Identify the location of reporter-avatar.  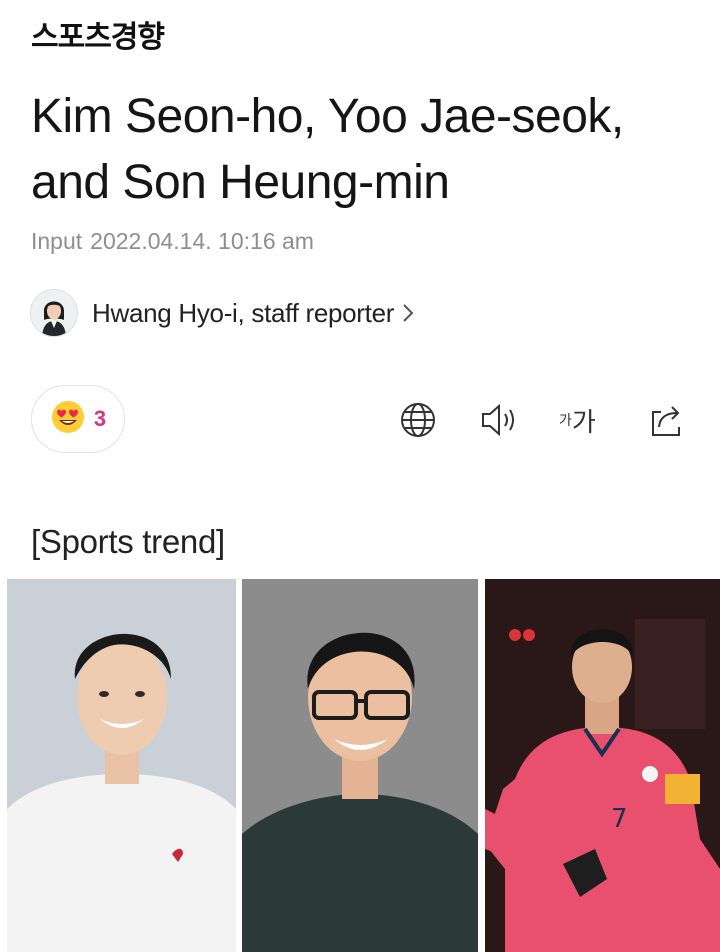
(54, 313).